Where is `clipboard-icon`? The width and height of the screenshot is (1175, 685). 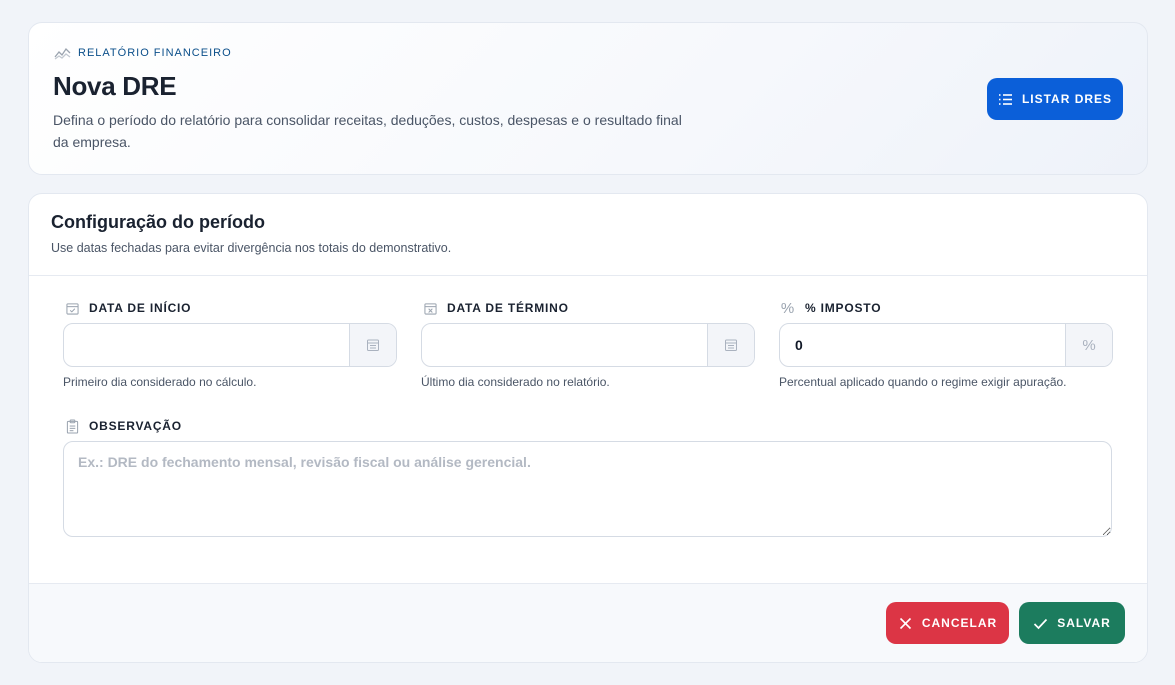
clipboard-icon is located at coordinates (72, 426).